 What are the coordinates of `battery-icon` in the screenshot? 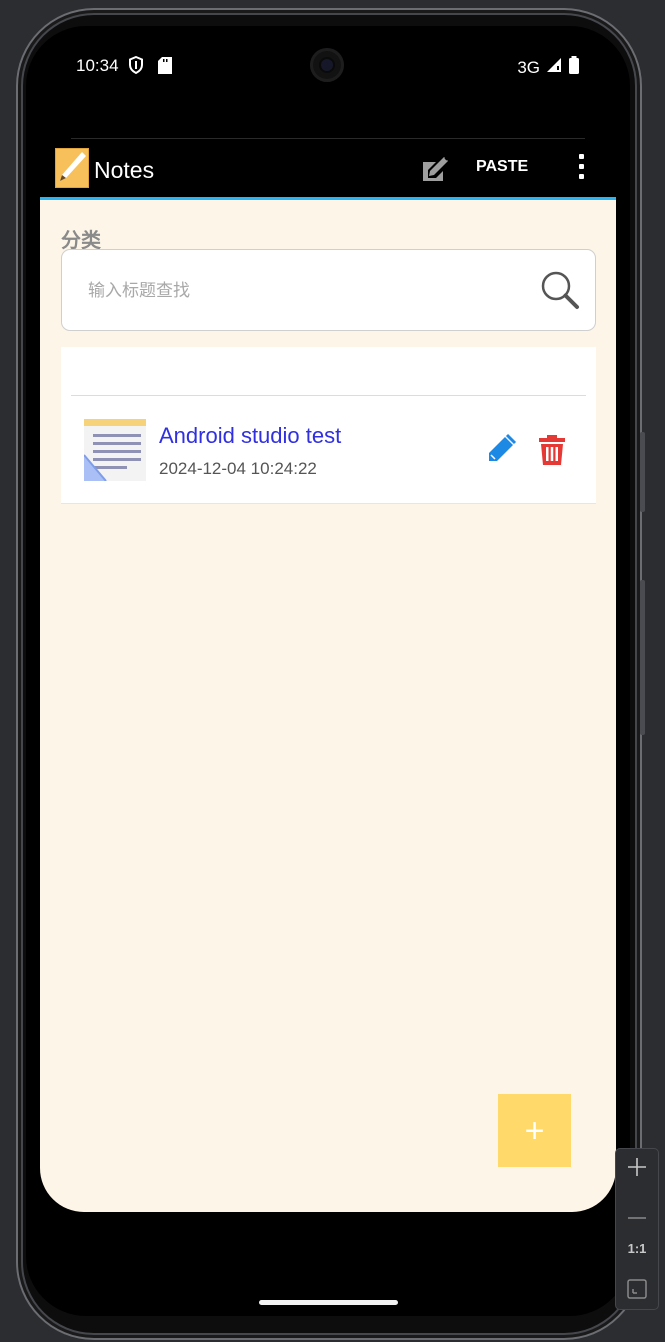 It's located at (574, 67).